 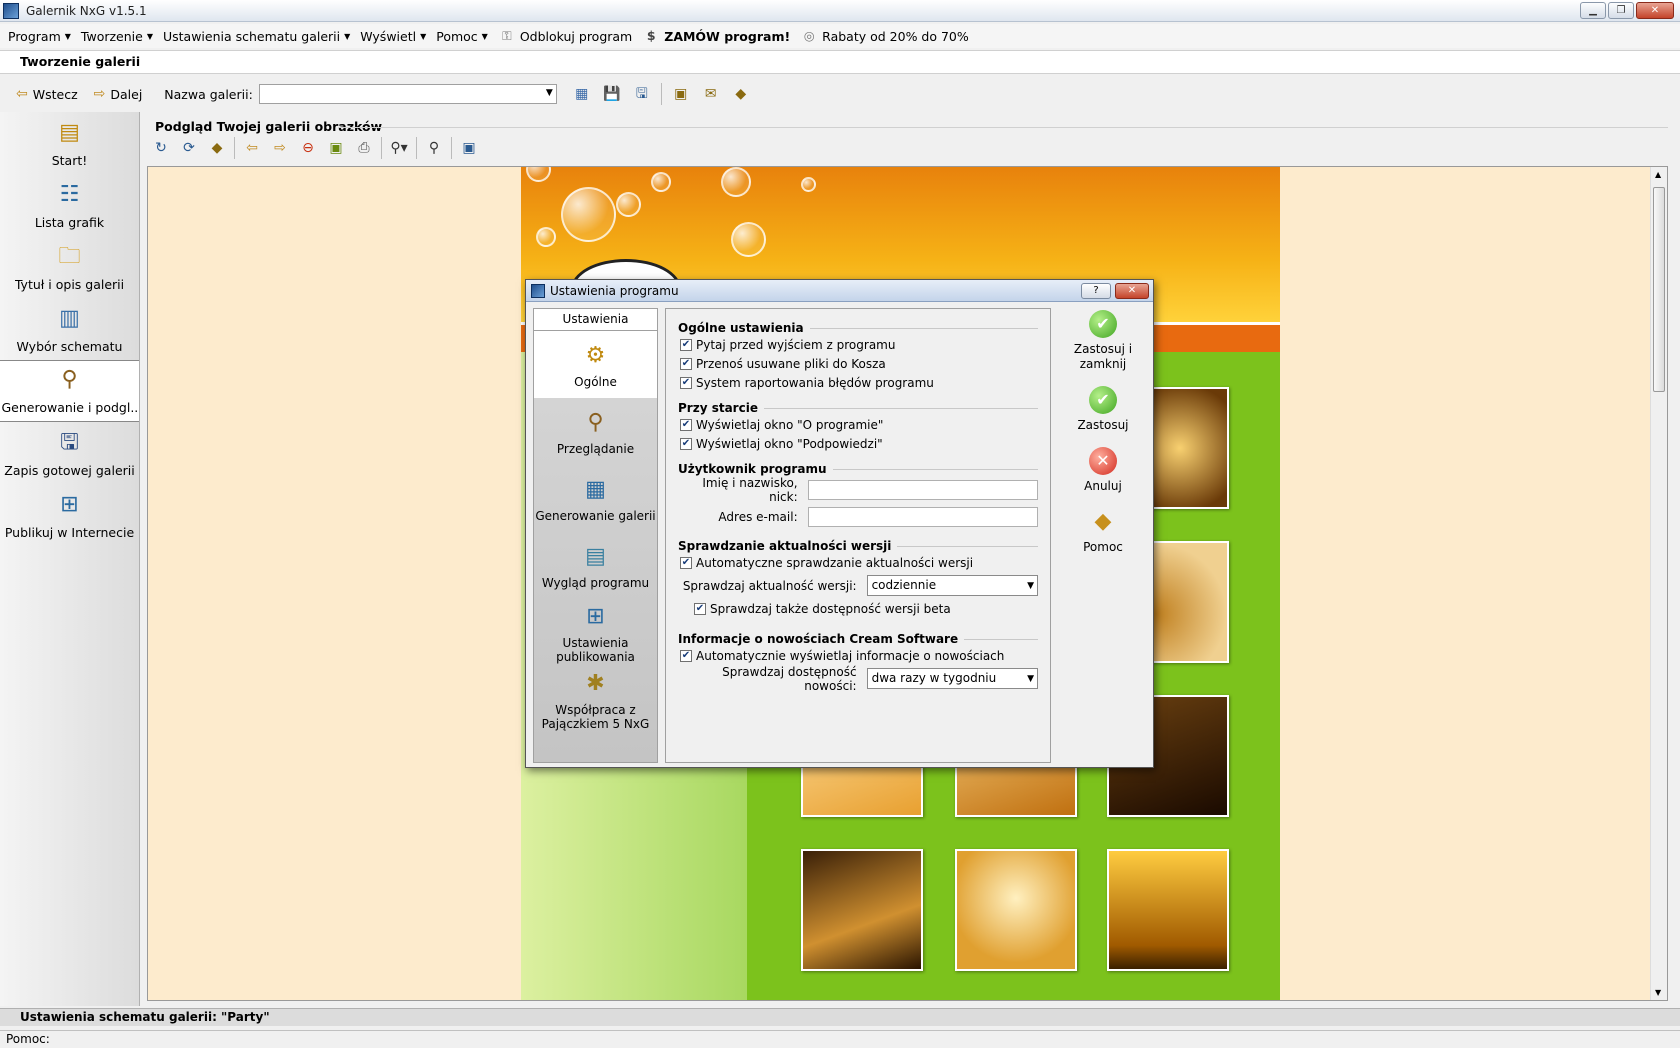 What do you see at coordinates (69, 267) in the screenshot?
I see `sidebar-item-title-description: 🗀 Tytuł i opis galerii` at bounding box center [69, 267].